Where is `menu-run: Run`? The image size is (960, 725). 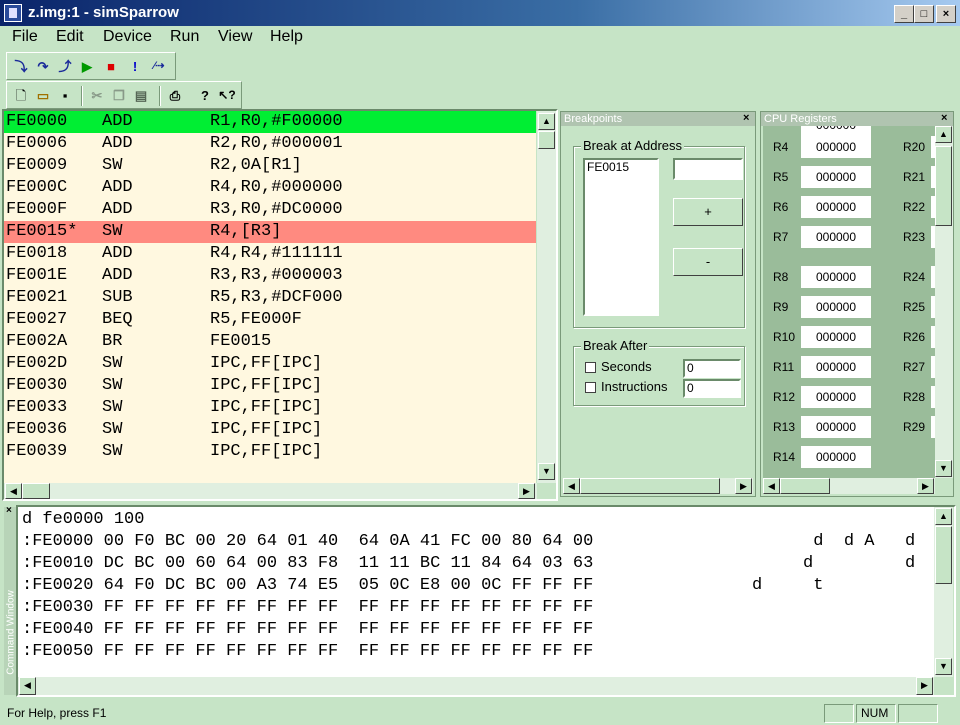 menu-run: Run is located at coordinates (184, 37).